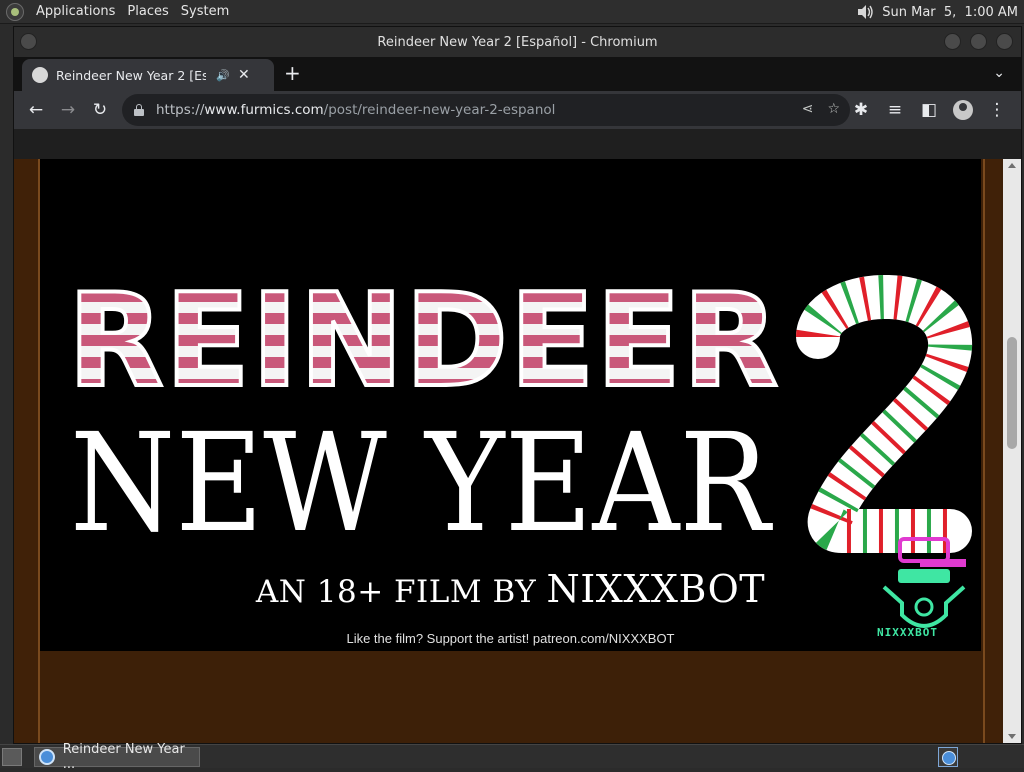  I want to click on bookmark-star-icon: ☆, so click(833, 109).